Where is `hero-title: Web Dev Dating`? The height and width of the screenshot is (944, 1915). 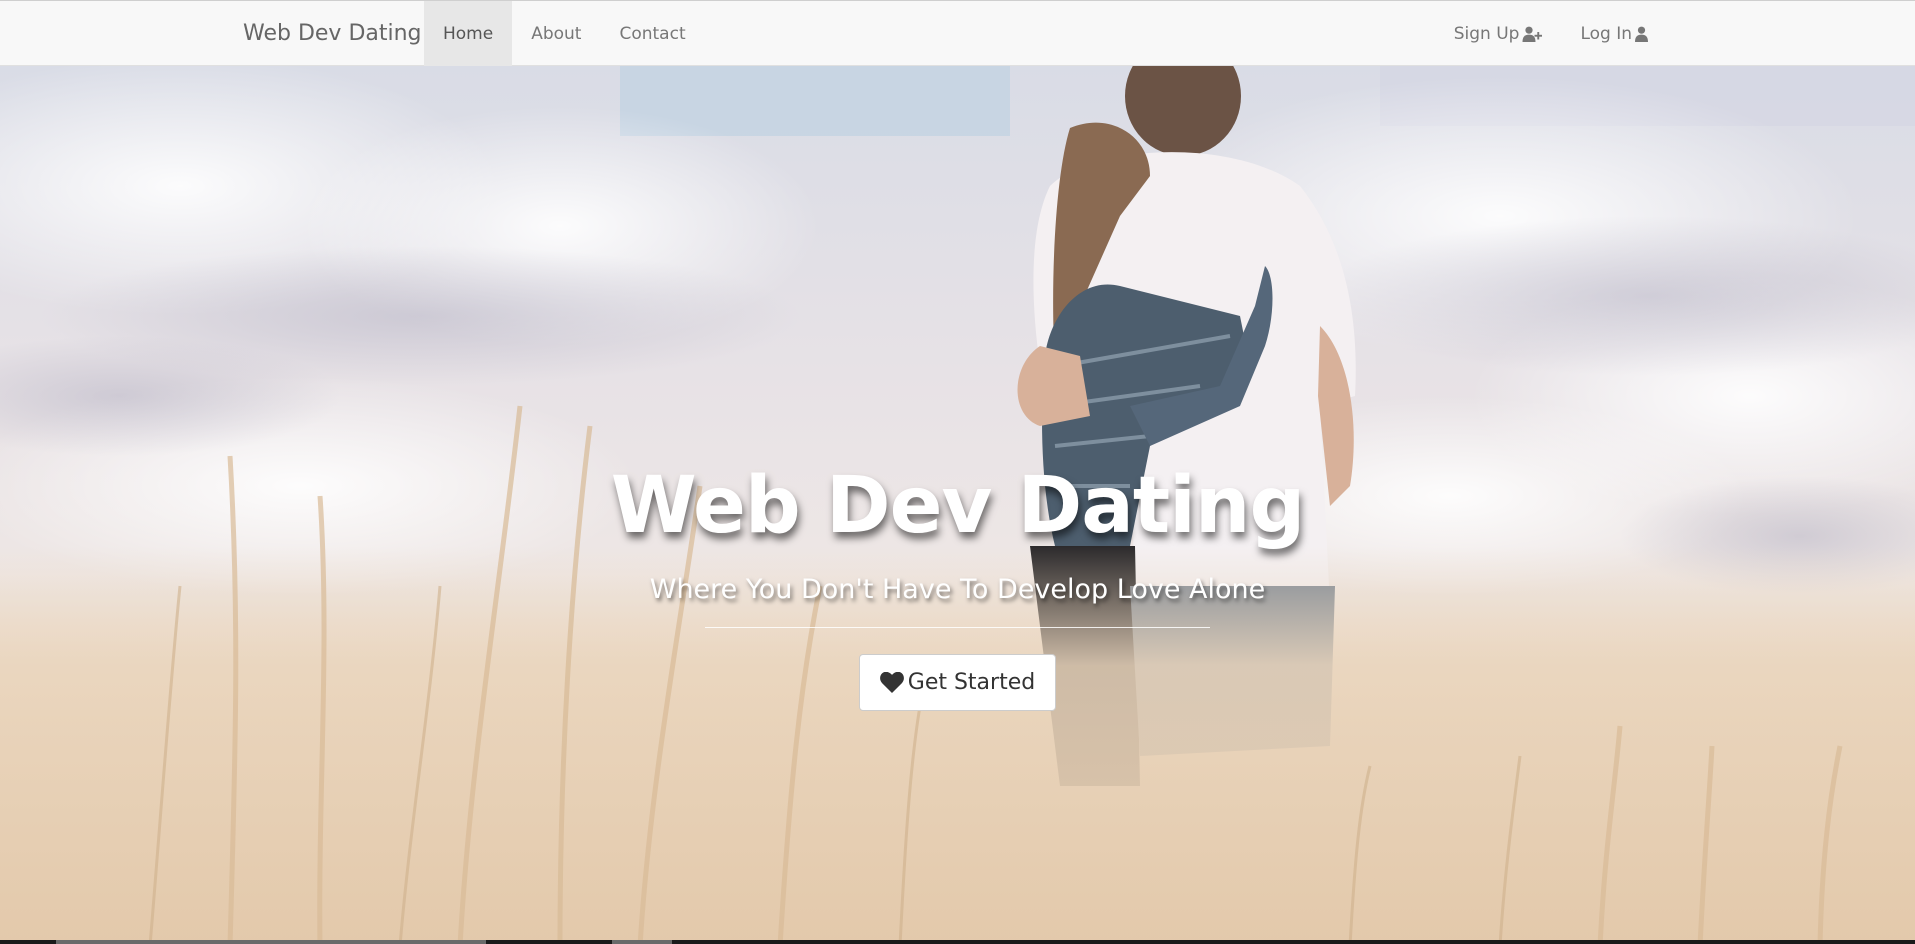
hero-title: Web Dev Dating is located at coordinates (958, 506).